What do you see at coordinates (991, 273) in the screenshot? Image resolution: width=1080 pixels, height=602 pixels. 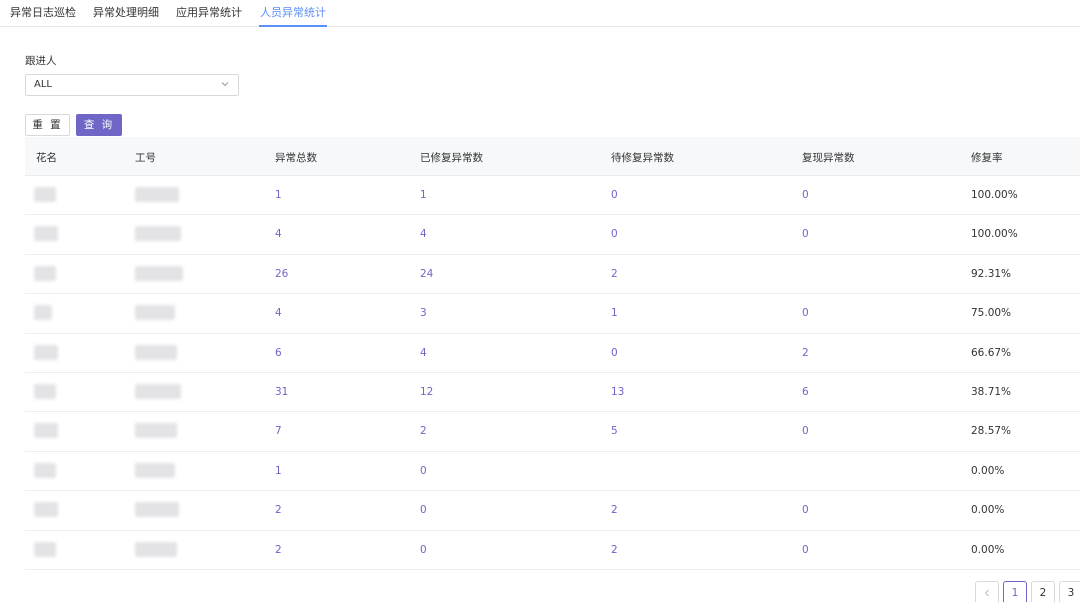 I see `cell-fix-rate: 92.31%` at bounding box center [991, 273].